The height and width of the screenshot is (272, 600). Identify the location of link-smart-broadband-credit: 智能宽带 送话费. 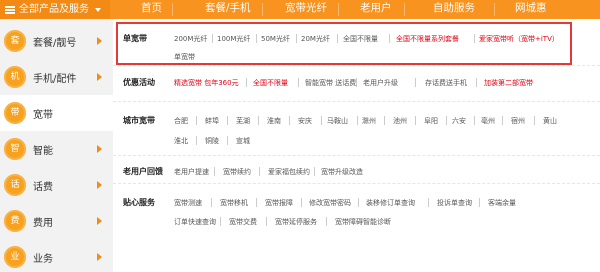
(330, 83).